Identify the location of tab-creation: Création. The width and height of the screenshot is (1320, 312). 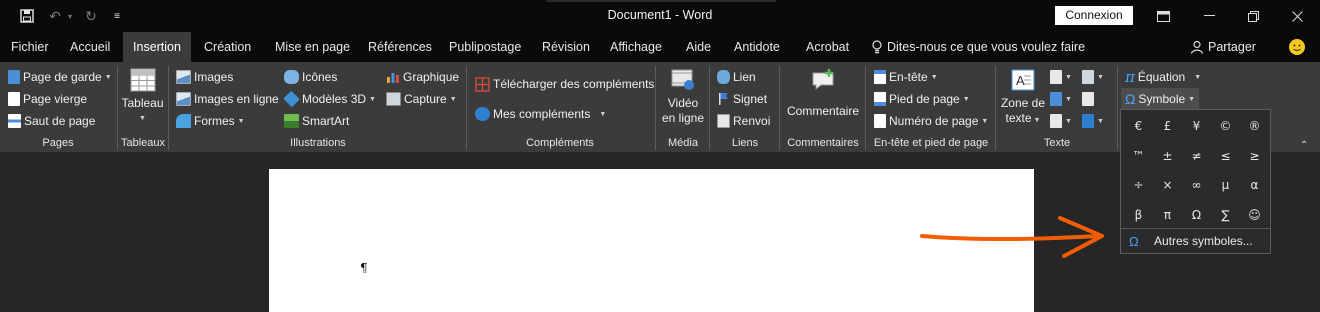
(227, 47).